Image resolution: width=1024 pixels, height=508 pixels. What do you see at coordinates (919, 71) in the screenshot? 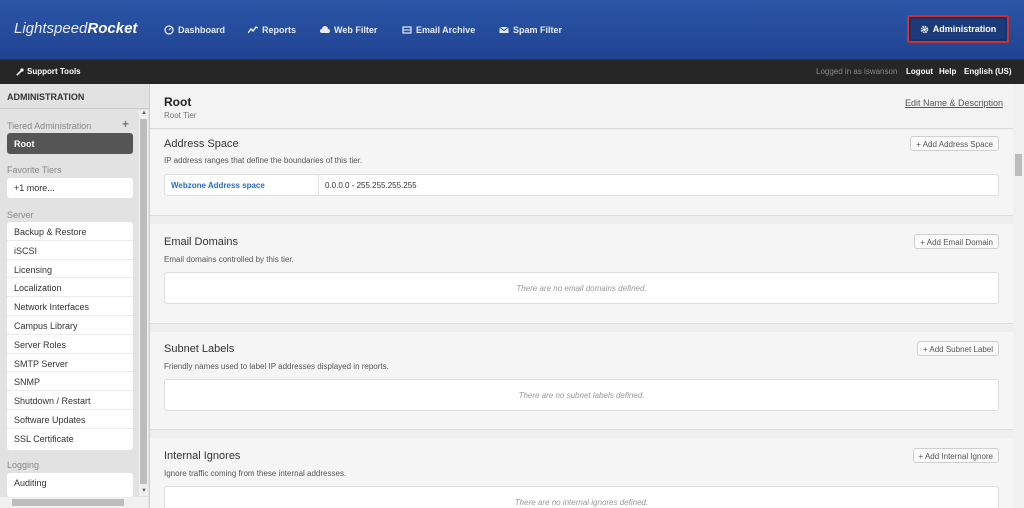
I see `logout-link: Logout` at bounding box center [919, 71].